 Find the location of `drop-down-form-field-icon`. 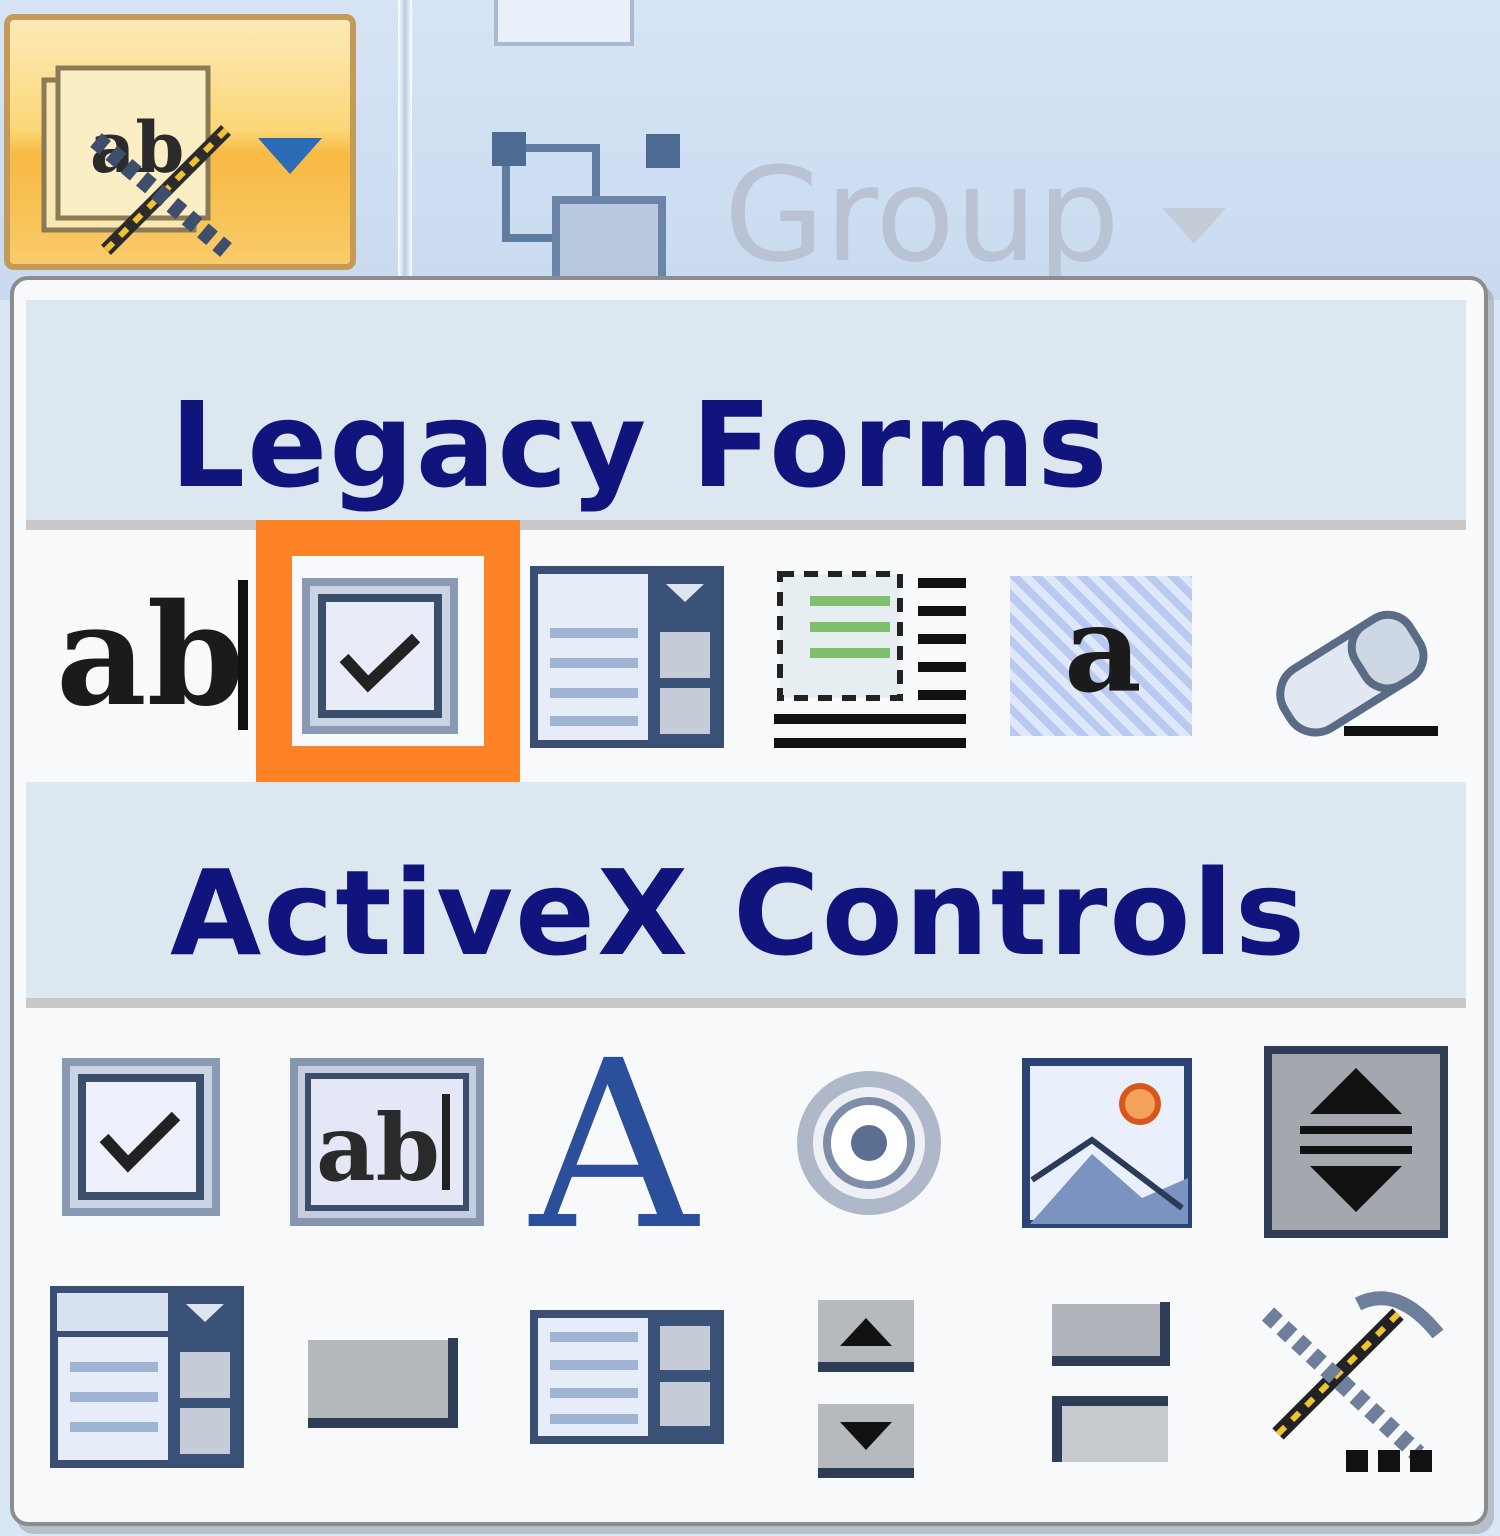

drop-down-form-field-icon is located at coordinates (627, 657).